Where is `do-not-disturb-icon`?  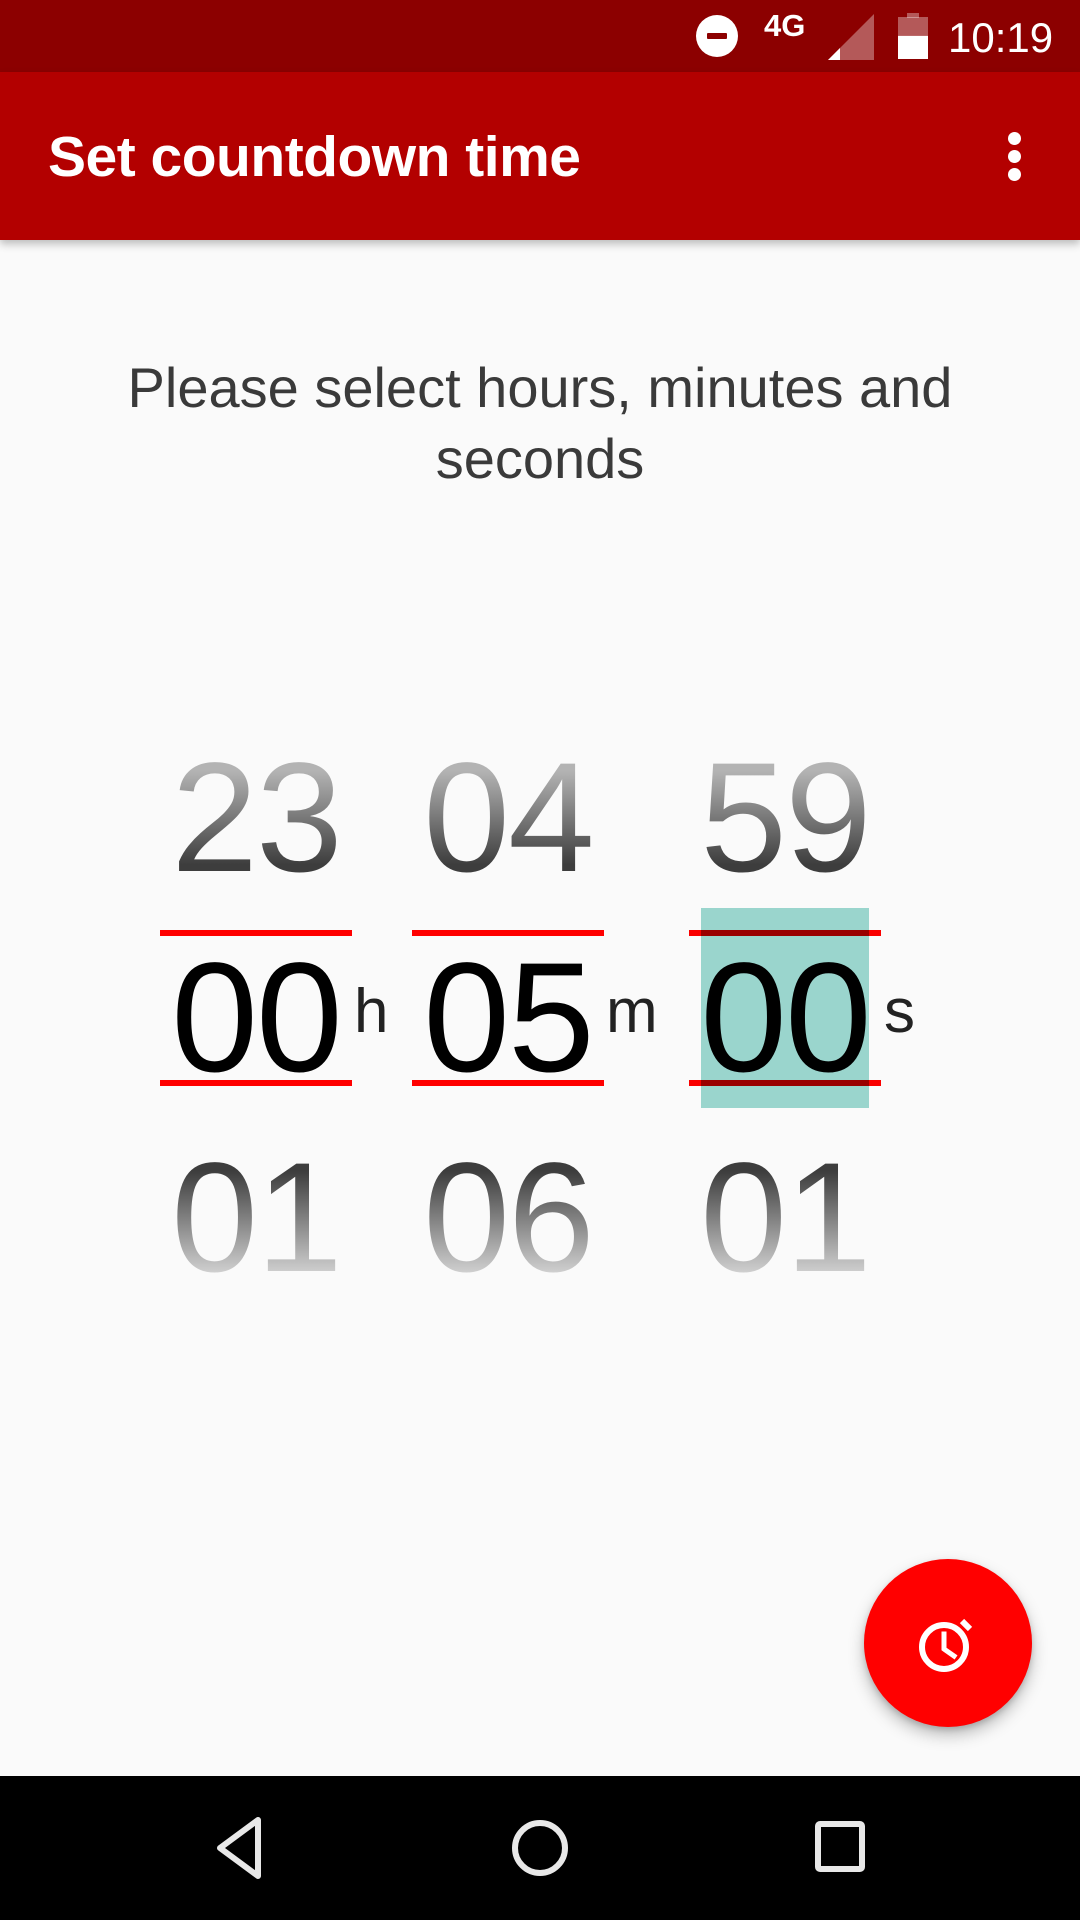
do-not-disturb-icon is located at coordinates (717, 36).